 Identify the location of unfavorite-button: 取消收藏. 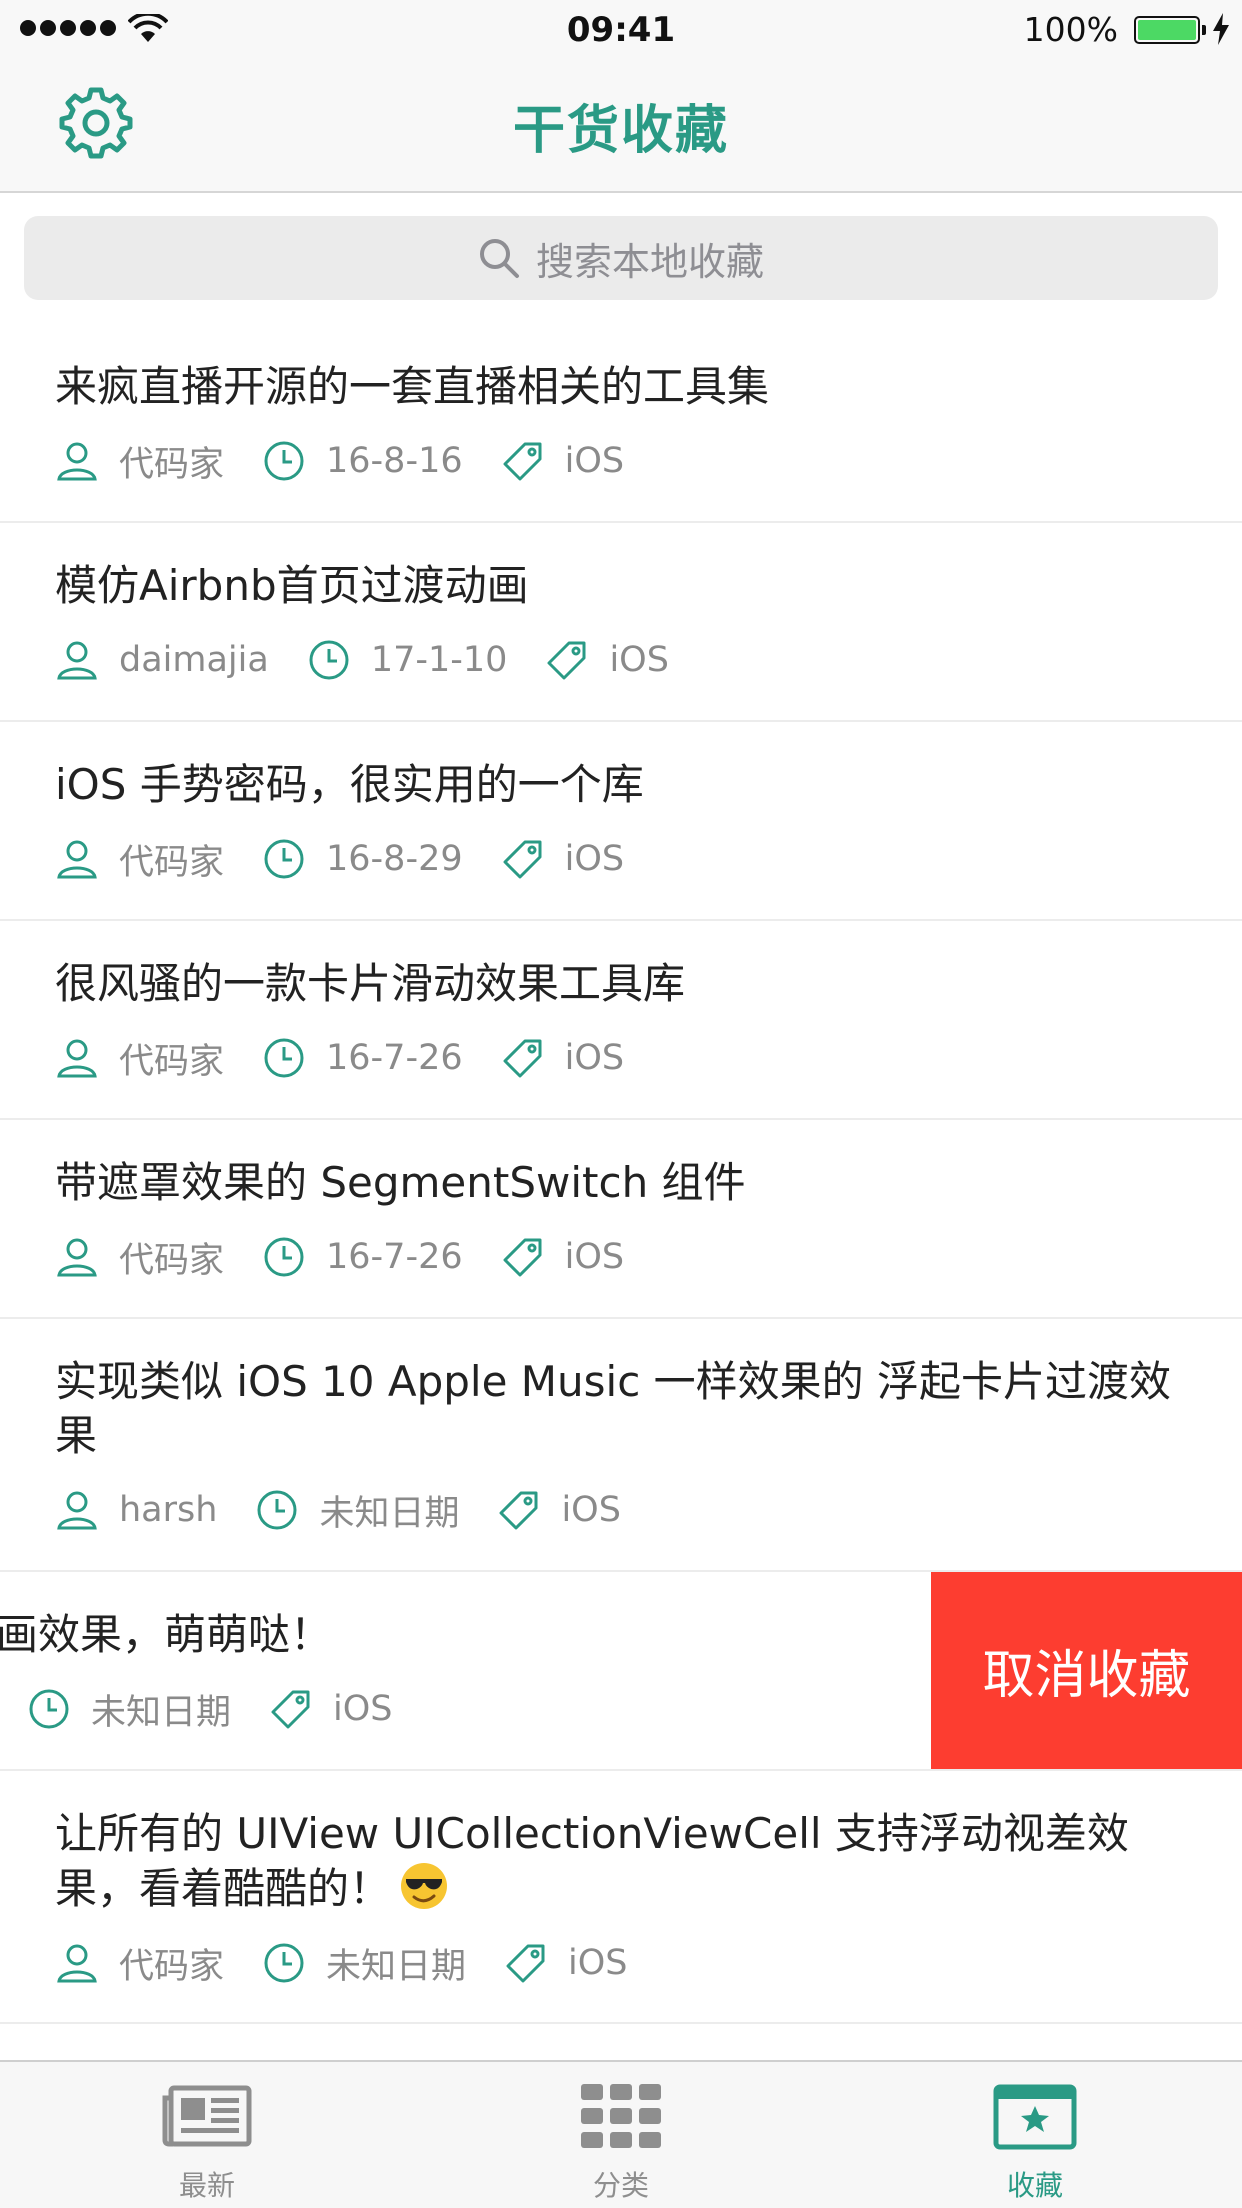
(1086, 1670).